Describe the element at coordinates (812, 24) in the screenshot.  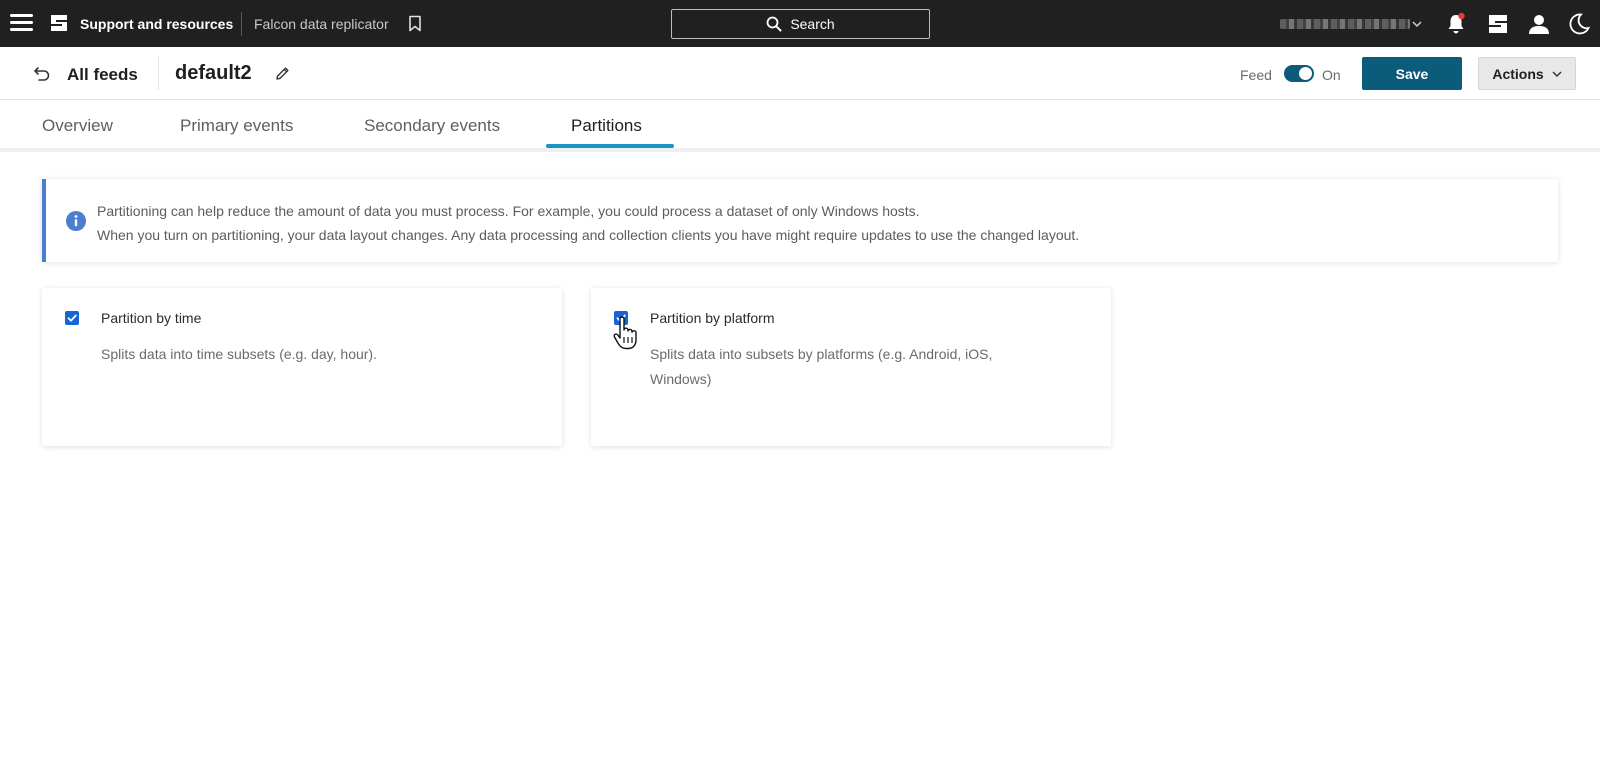
I see `search-label: Search` at that location.